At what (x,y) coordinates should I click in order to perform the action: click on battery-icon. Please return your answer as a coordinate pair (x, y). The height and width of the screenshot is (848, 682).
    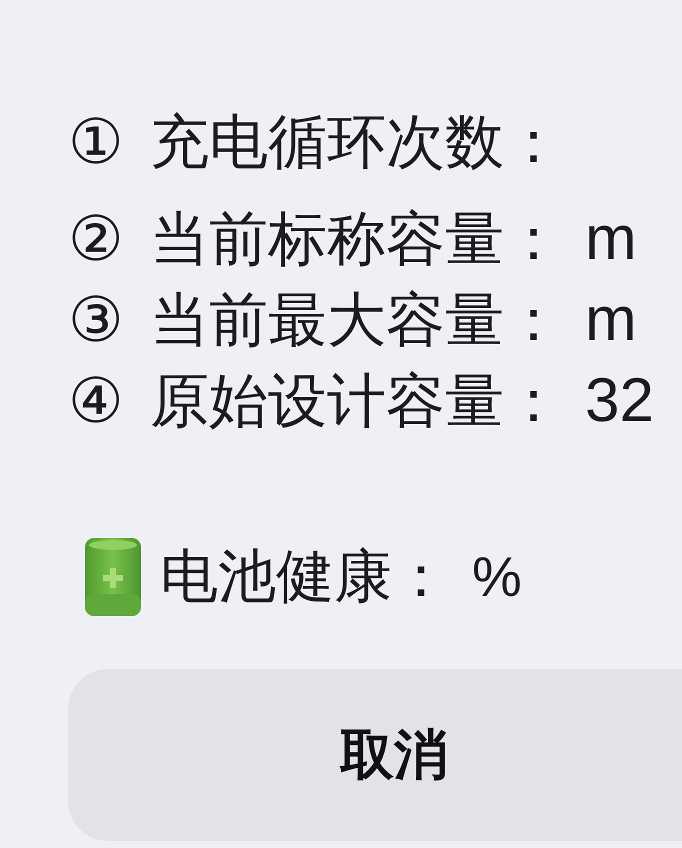
    Looking at the image, I should click on (113, 577).